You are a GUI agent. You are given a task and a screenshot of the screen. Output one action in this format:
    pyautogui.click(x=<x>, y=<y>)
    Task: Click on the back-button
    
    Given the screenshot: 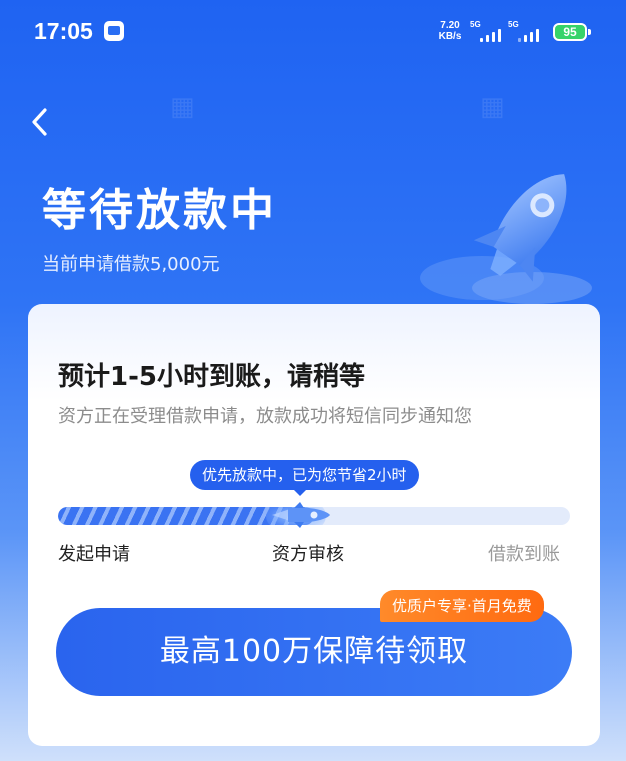 What is the action you would take?
    pyautogui.click(x=40, y=122)
    